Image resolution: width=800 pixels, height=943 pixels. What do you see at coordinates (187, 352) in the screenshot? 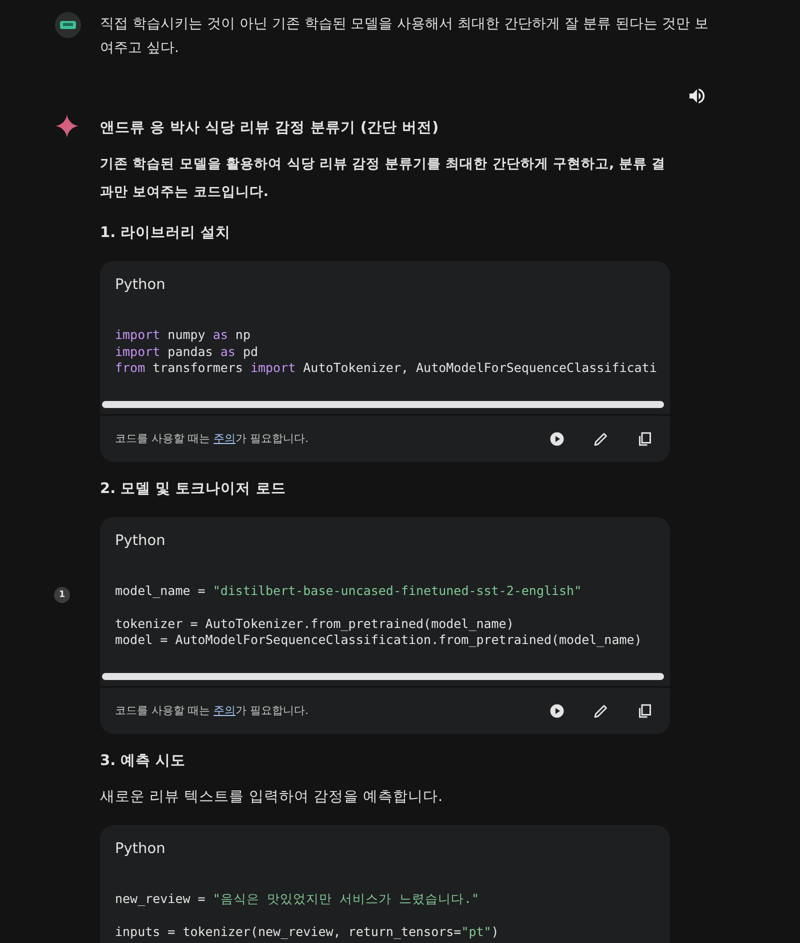
I see `code-line: import pandas as pd` at bounding box center [187, 352].